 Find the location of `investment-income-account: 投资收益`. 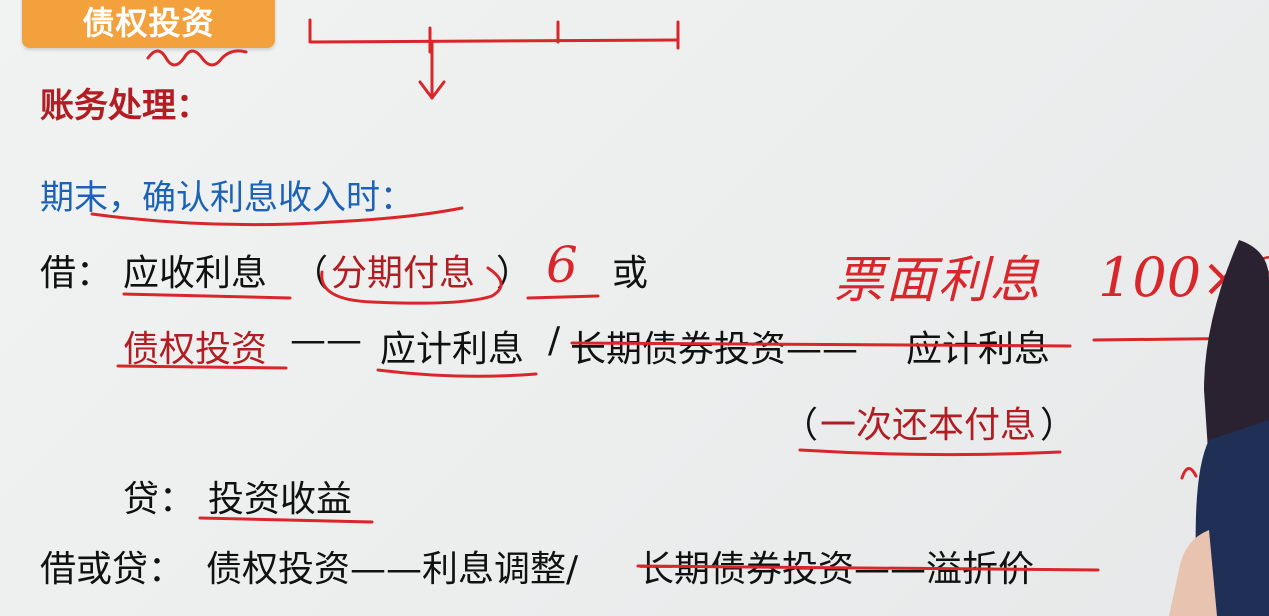

investment-income-account: 投资收益 is located at coordinates (280, 499).